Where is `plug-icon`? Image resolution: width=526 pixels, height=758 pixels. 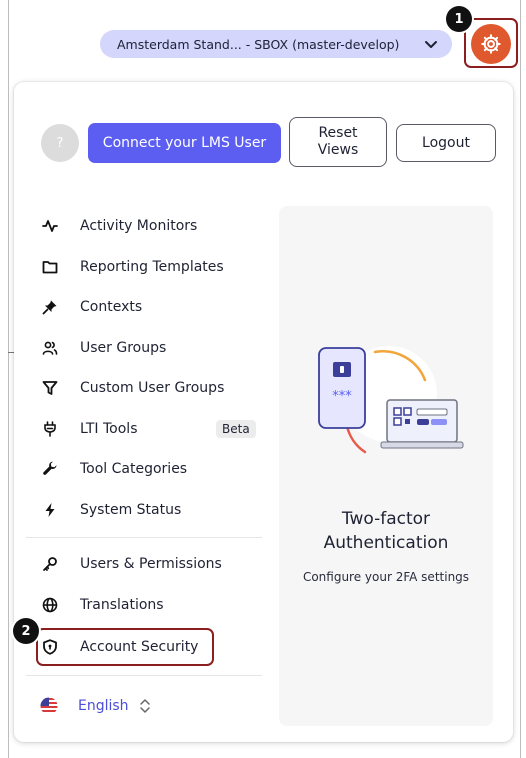
plug-icon is located at coordinates (50, 429).